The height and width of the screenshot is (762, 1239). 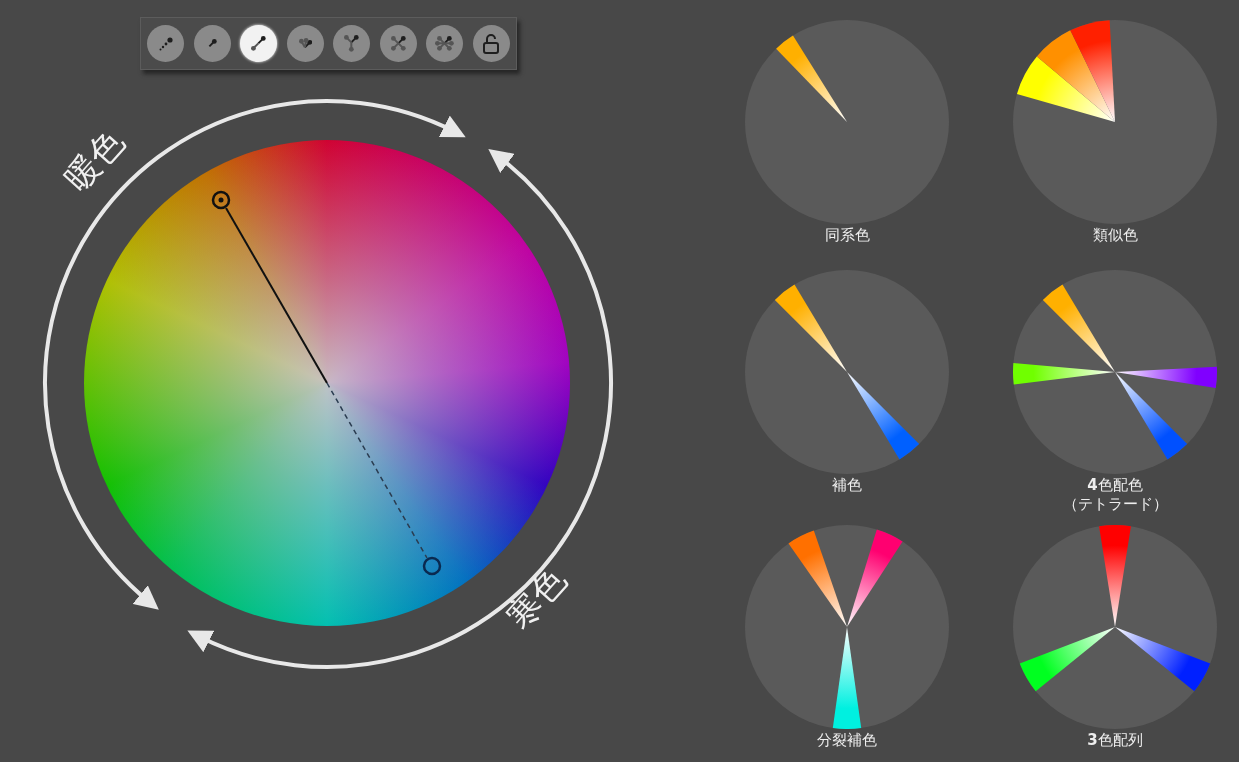 I want to click on dumbbell-icon, so click(x=258, y=43).